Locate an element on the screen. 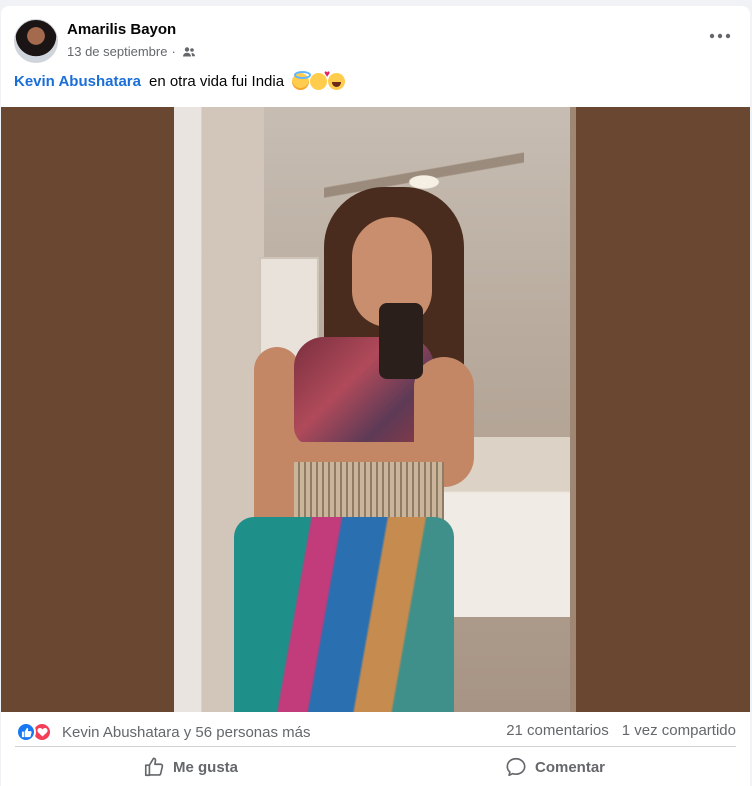  comment-button: Comentar is located at coordinates (555, 767).